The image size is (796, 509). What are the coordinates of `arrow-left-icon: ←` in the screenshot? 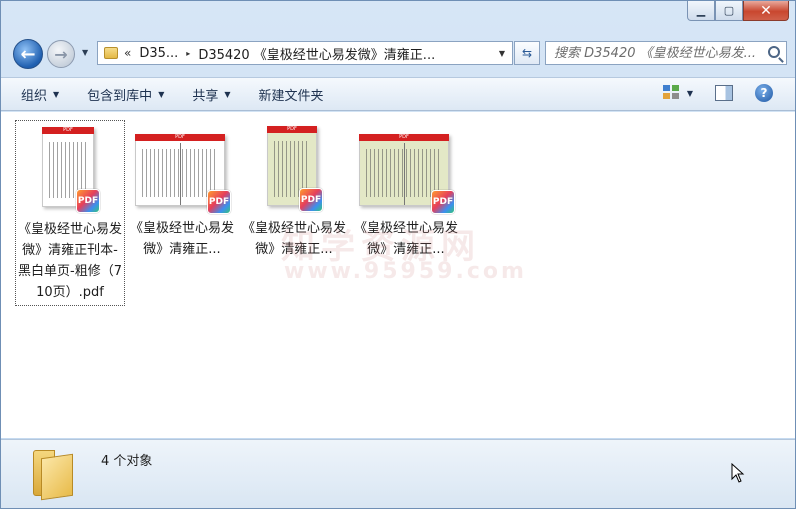 It's located at (28, 54).